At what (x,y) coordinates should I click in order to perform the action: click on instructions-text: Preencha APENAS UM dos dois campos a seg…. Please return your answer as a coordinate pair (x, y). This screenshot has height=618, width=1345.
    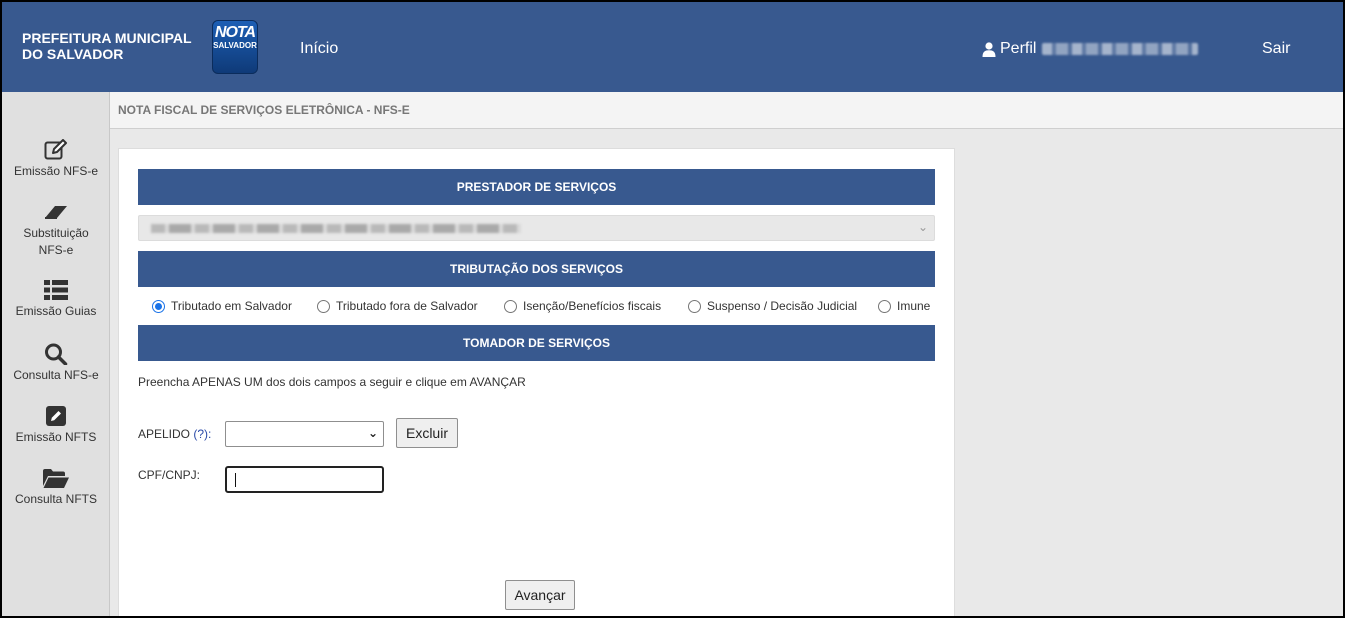
    Looking at the image, I should click on (332, 382).